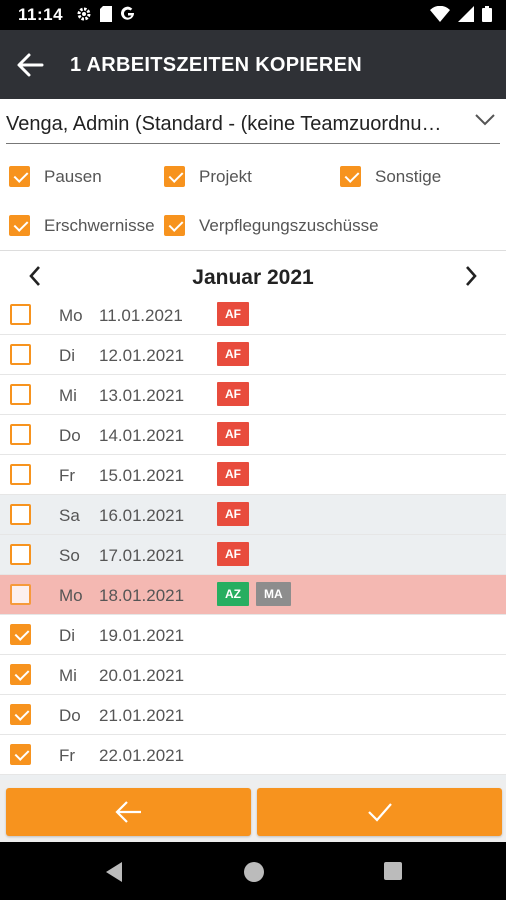 This screenshot has width=506, height=900. I want to click on day-date: 15.01.2021, so click(142, 475).